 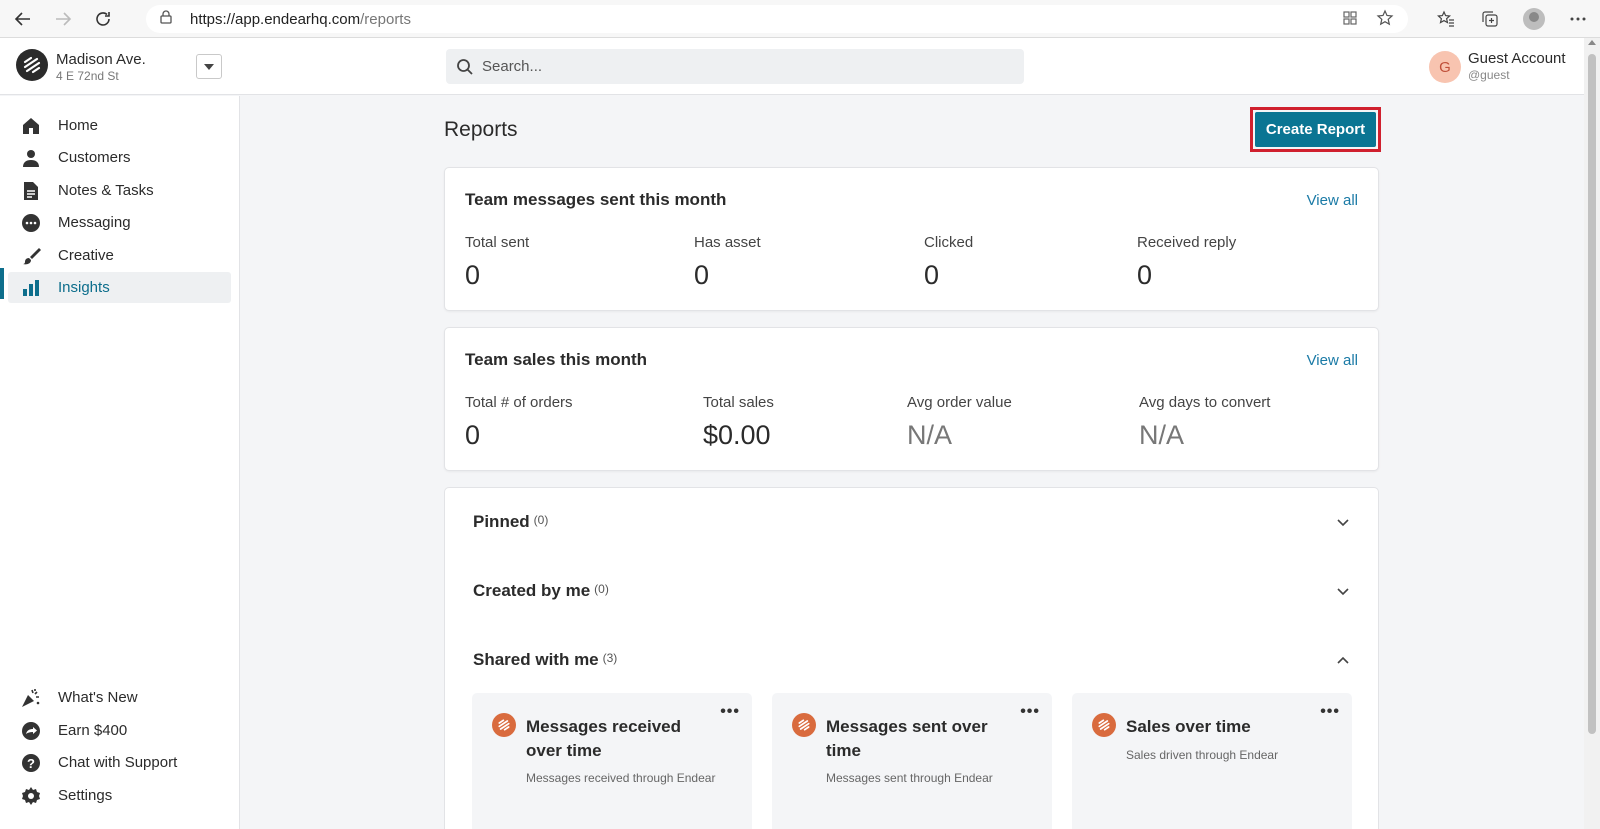 I want to click on create-report-button: Create Report, so click(x=1315, y=129).